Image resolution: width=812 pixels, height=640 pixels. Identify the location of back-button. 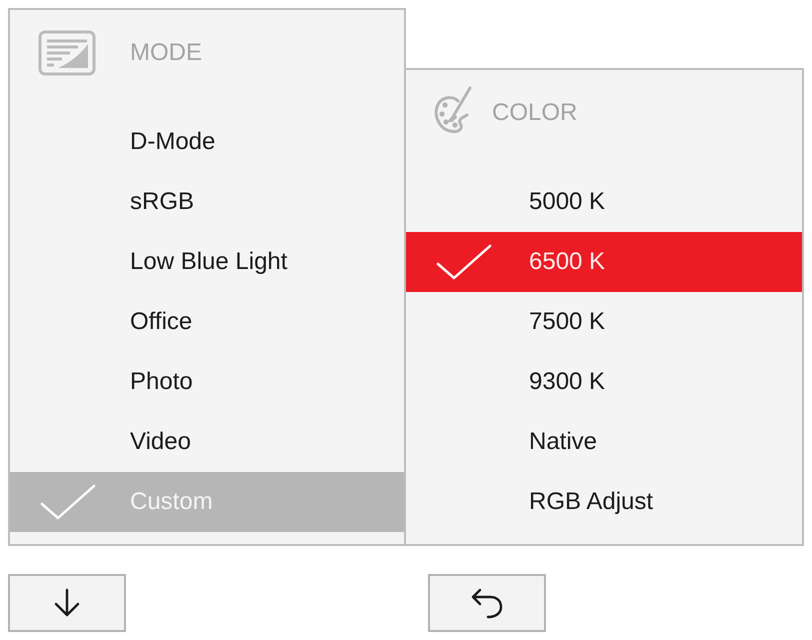
(487, 603).